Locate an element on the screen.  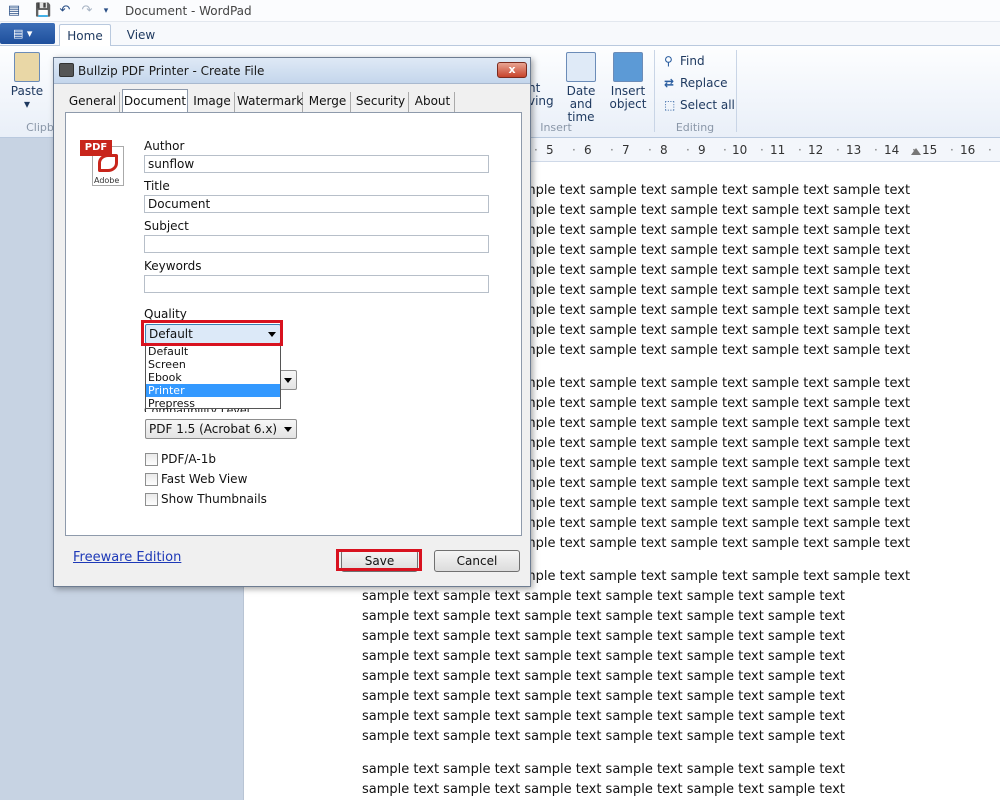
fast-web-view-label: Fast Web View is located at coordinates (204, 479).